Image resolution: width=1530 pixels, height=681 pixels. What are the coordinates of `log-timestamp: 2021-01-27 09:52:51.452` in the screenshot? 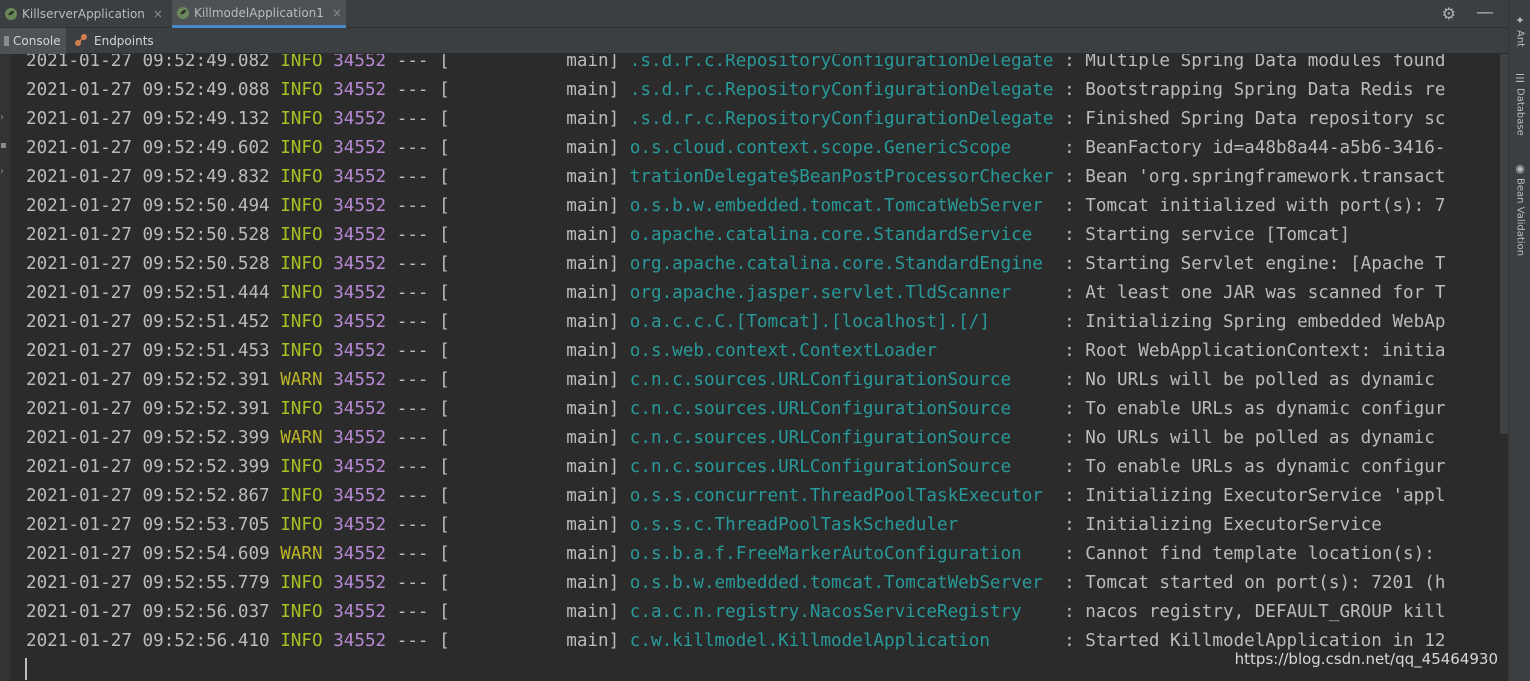 It's located at (148, 322).